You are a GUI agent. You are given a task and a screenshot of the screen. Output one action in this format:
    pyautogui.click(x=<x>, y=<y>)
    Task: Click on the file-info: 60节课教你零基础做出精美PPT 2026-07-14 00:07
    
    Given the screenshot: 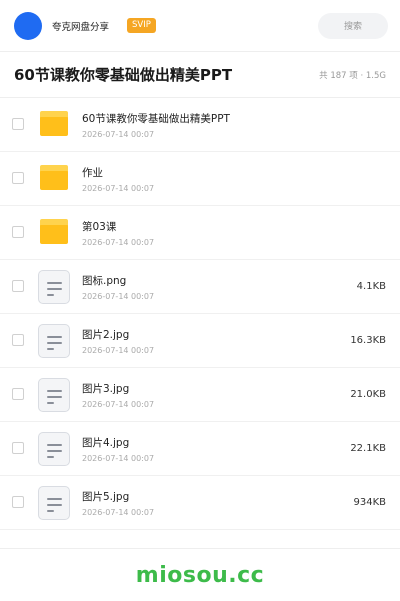 What is the action you would take?
    pyautogui.click(x=234, y=125)
    